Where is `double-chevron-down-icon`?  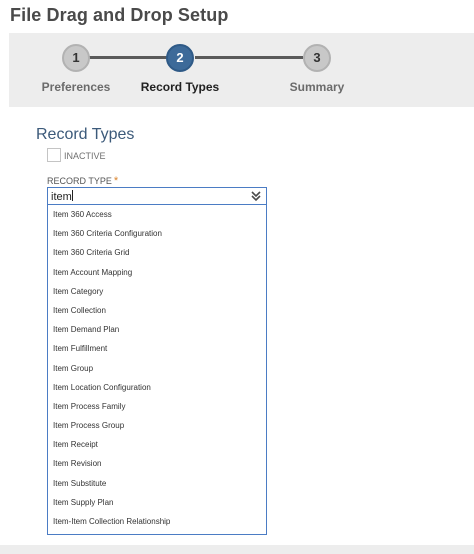
double-chevron-down-icon is located at coordinates (256, 196).